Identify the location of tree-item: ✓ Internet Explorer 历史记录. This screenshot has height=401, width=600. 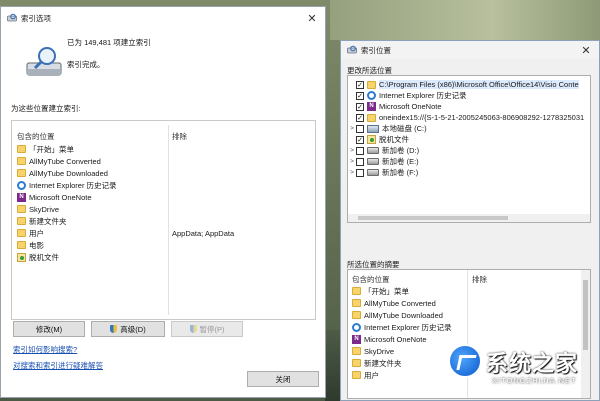
(407, 95).